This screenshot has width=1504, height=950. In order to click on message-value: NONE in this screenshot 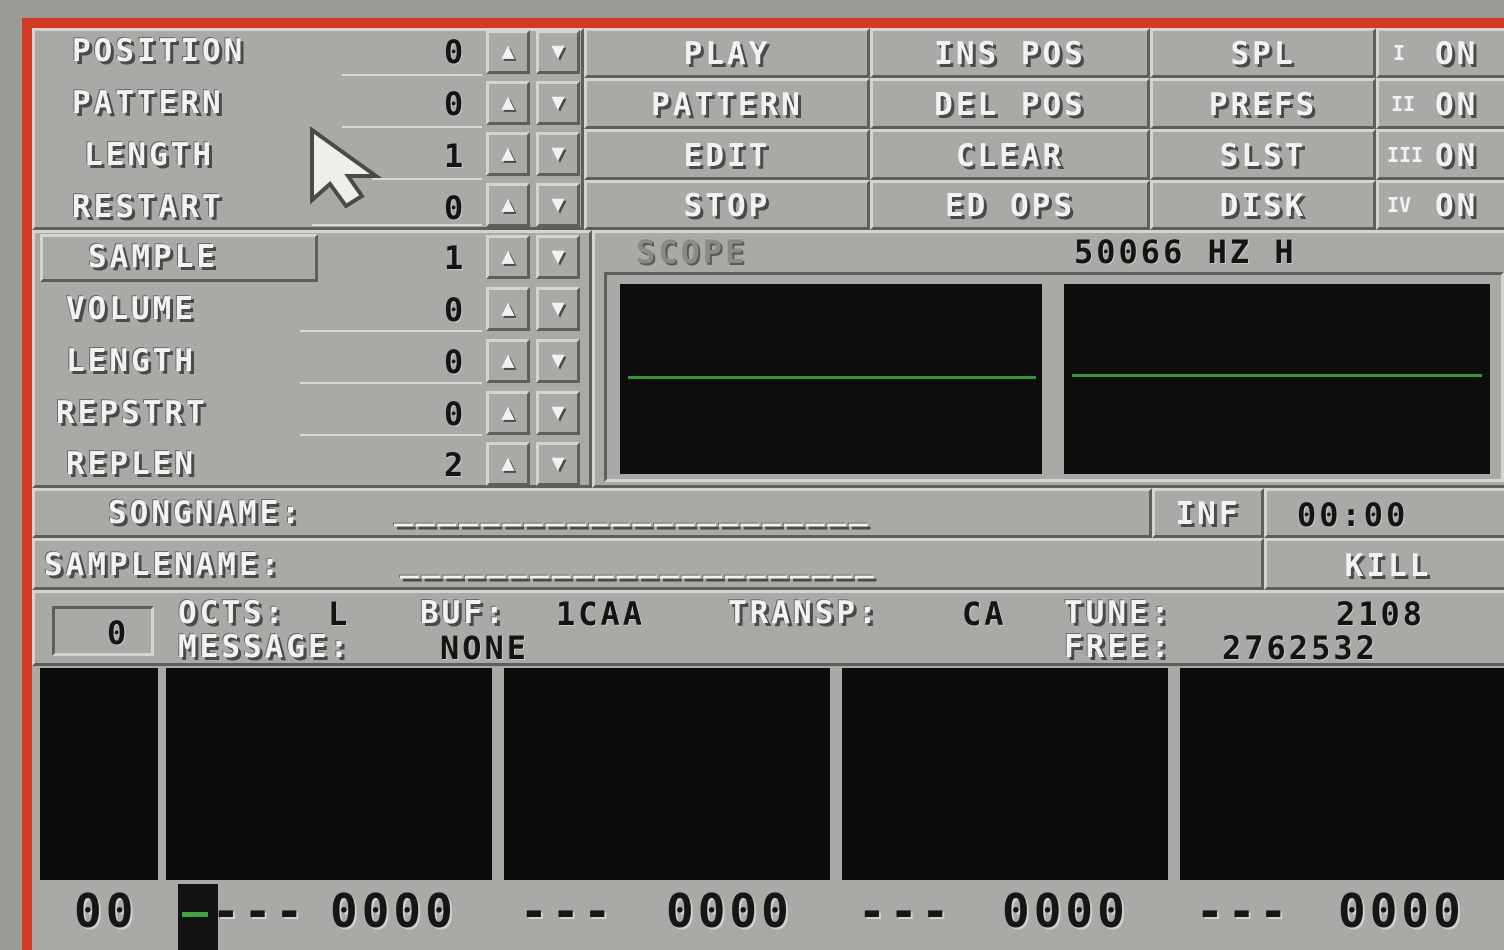, I will do `click(485, 648)`.